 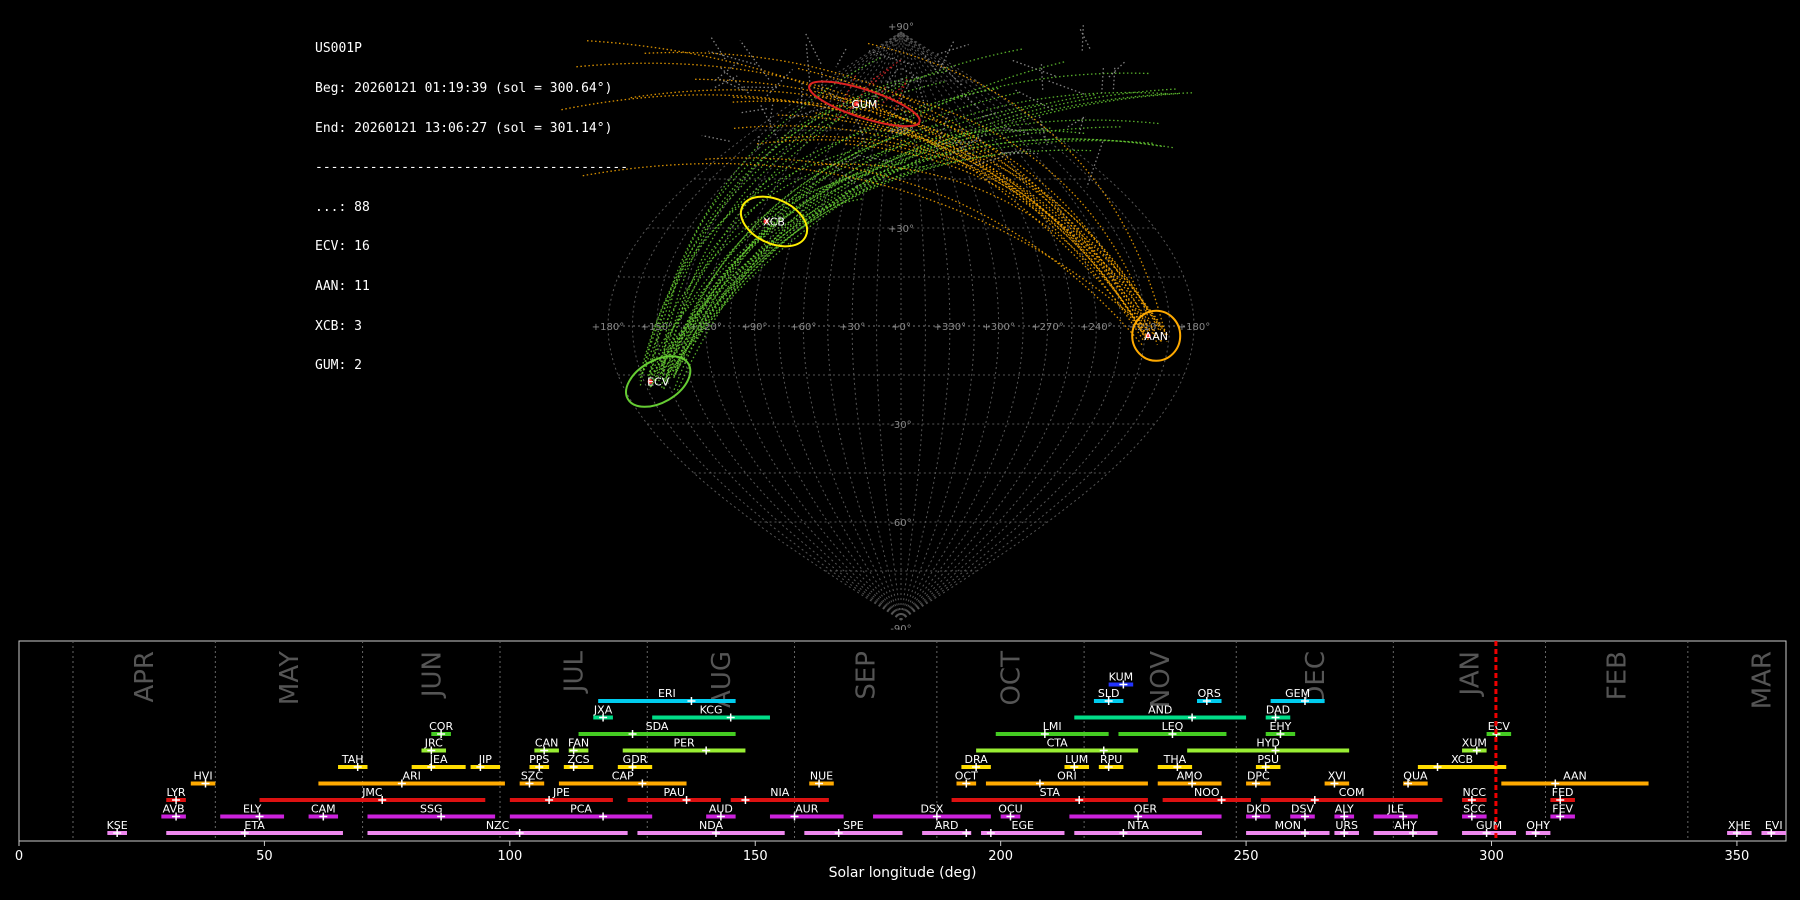 I want to click on shower-label-oer: OER, so click(x=1146, y=809).